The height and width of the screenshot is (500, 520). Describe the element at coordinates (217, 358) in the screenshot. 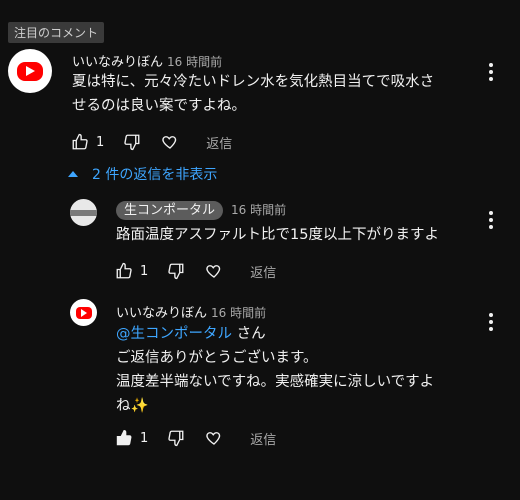

I see `reply-text-line: ご返信ありがとうございます。` at that location.